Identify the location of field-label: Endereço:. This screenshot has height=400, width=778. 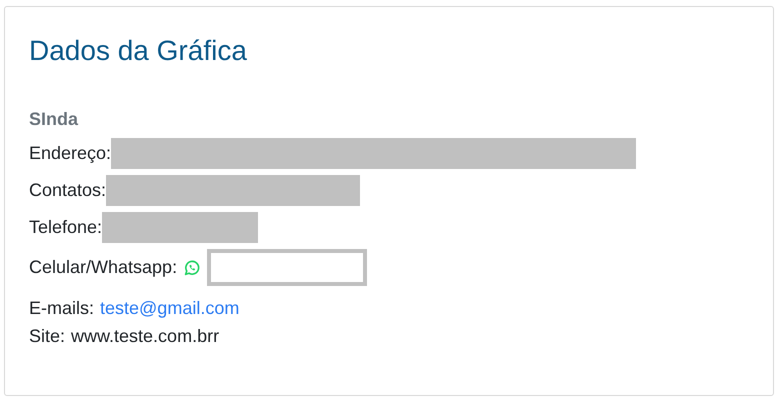
(70, 153).